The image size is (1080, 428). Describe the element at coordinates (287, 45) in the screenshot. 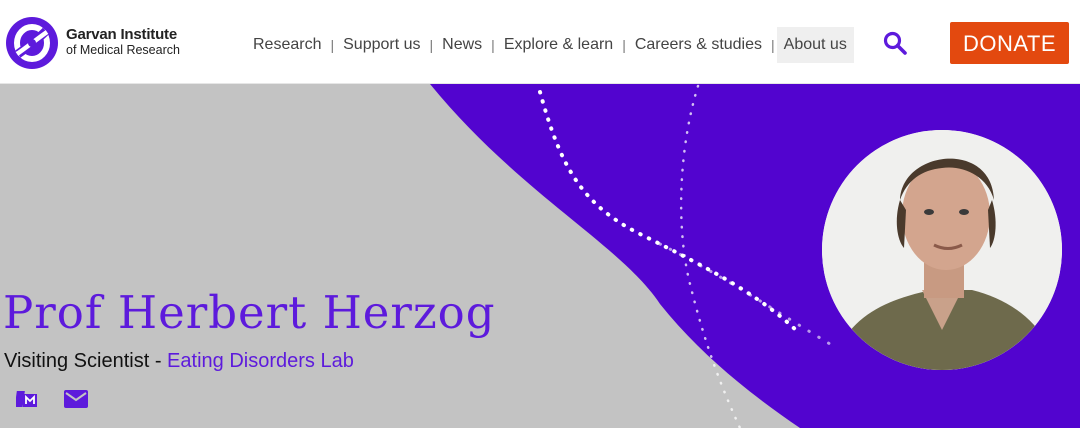

I see `nav-research: Research` at that location.